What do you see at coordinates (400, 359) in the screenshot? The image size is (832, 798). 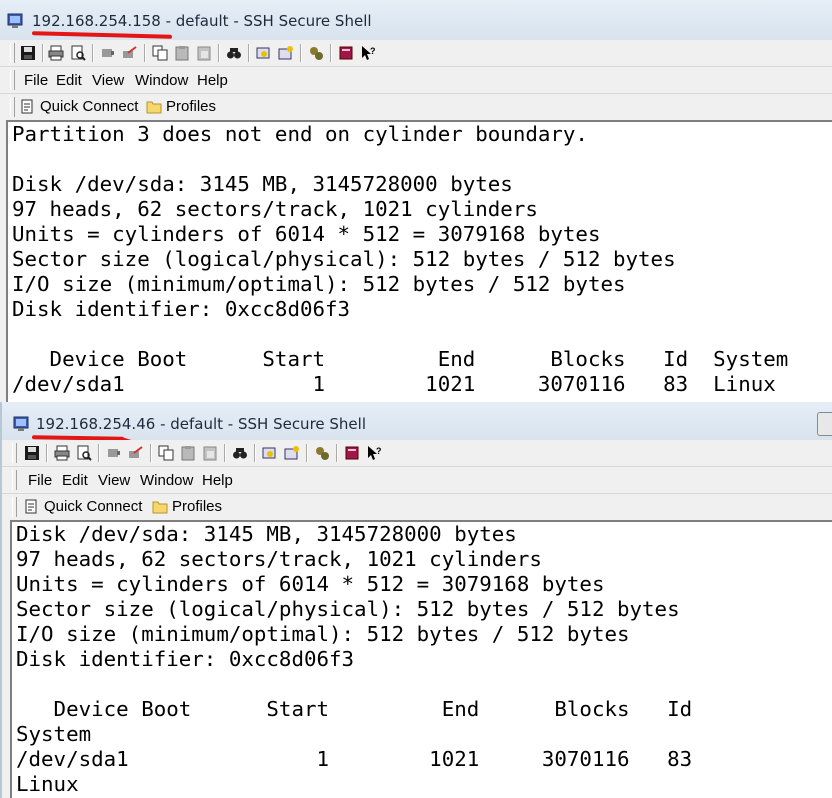 I see `terminal-line: Device Boot Start End Blocks Id System` at bounding box center [400, 359].